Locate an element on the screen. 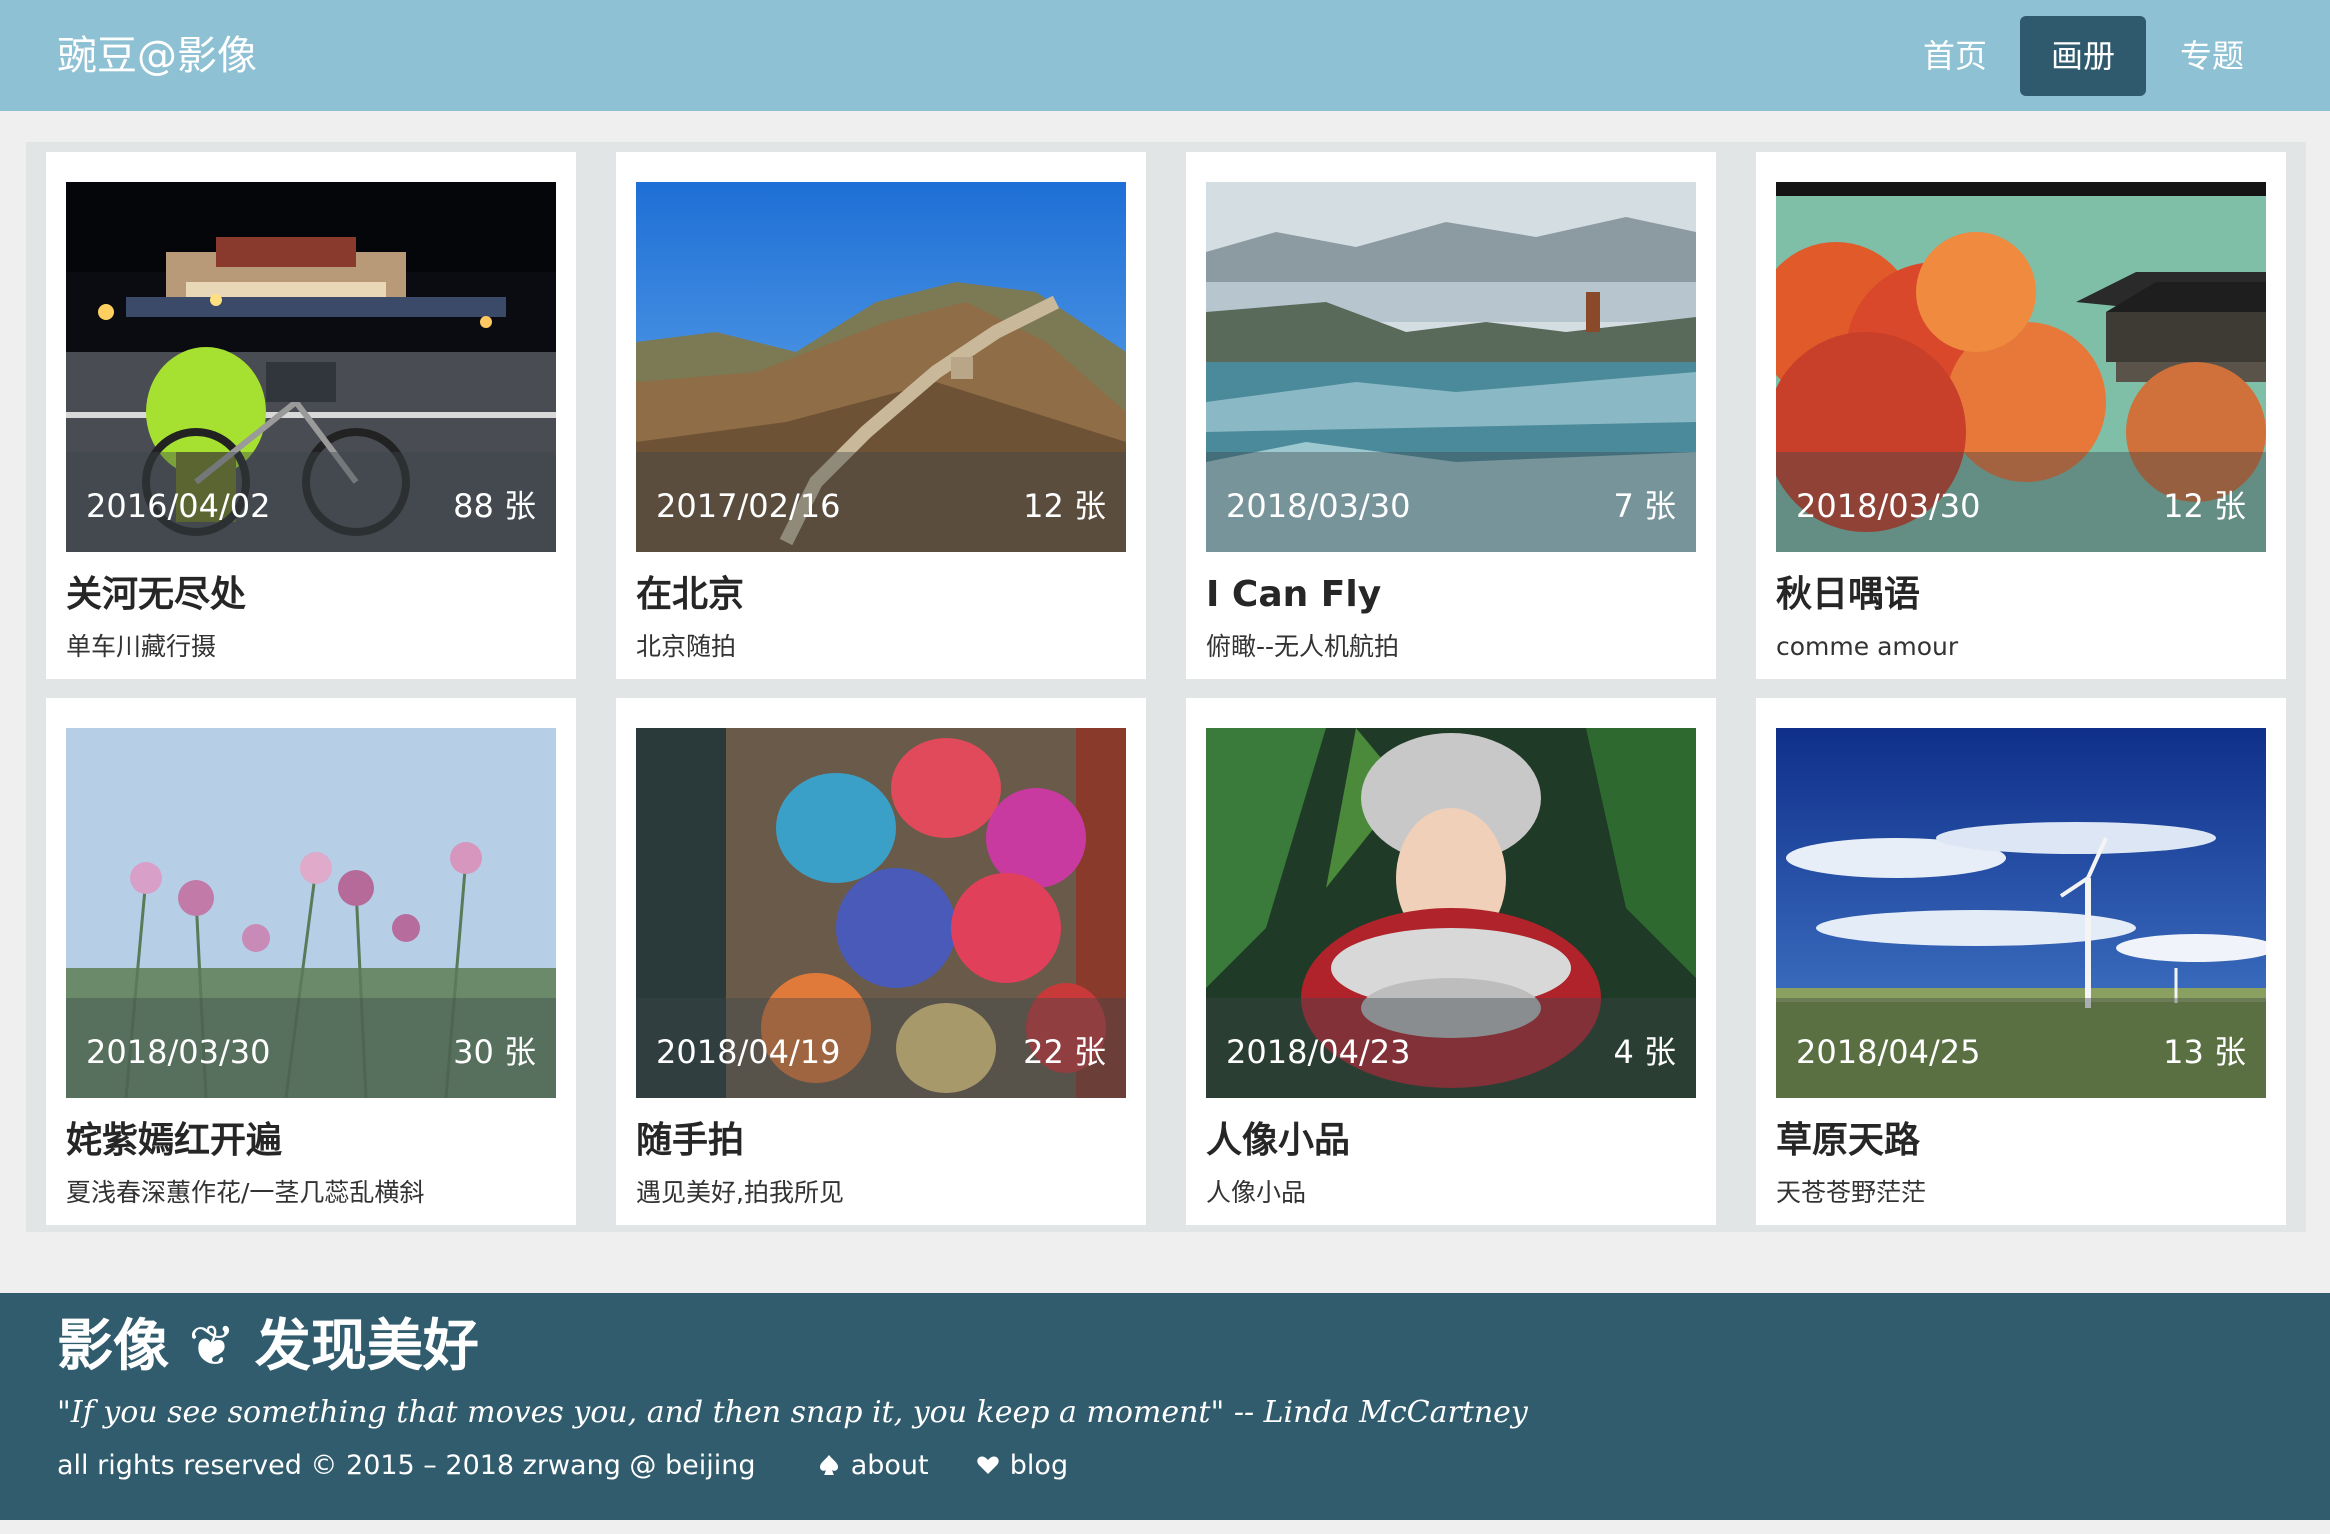 The height and width of the screenshot is (1534, 2330). album-count: 22 张 is located at coordinates (1064, 1052).